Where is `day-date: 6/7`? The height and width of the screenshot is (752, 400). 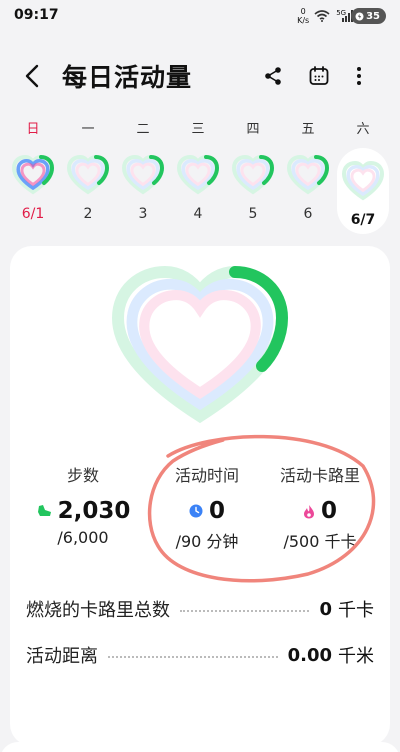
day-date: 6/7 is located at coordinates (363, 220).